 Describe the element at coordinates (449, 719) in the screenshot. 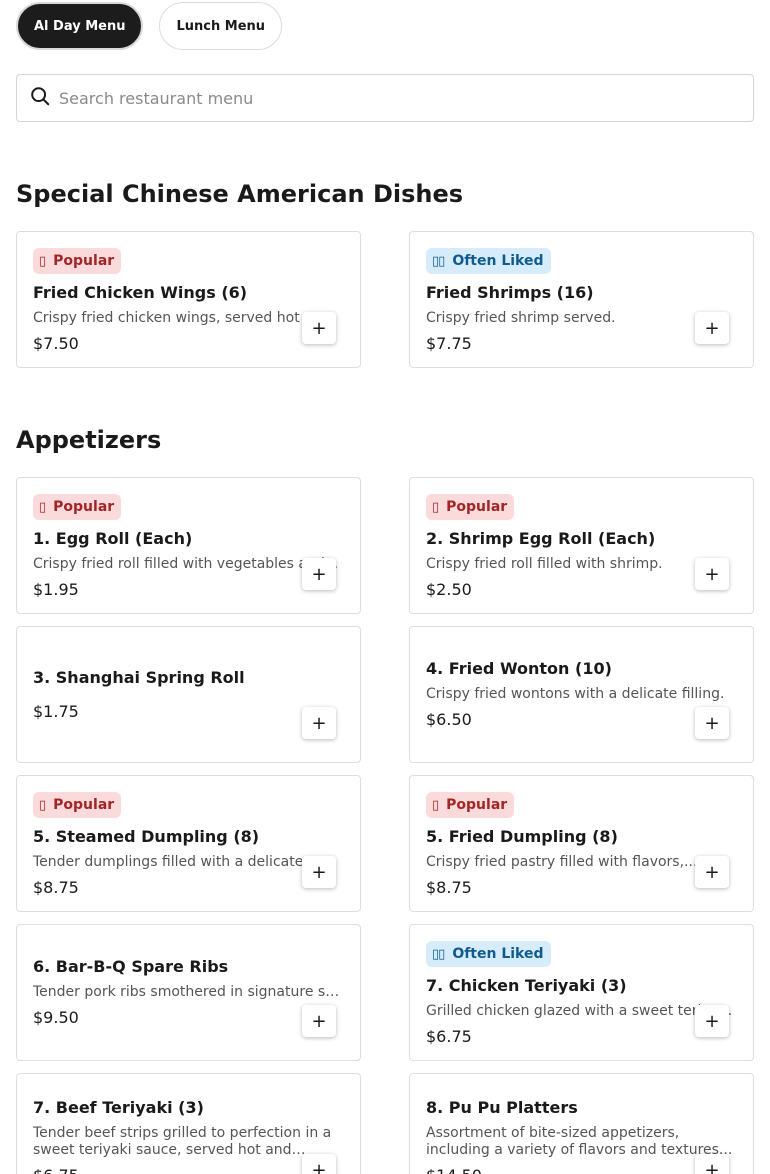

I see `item-price: $6.50` at that location.